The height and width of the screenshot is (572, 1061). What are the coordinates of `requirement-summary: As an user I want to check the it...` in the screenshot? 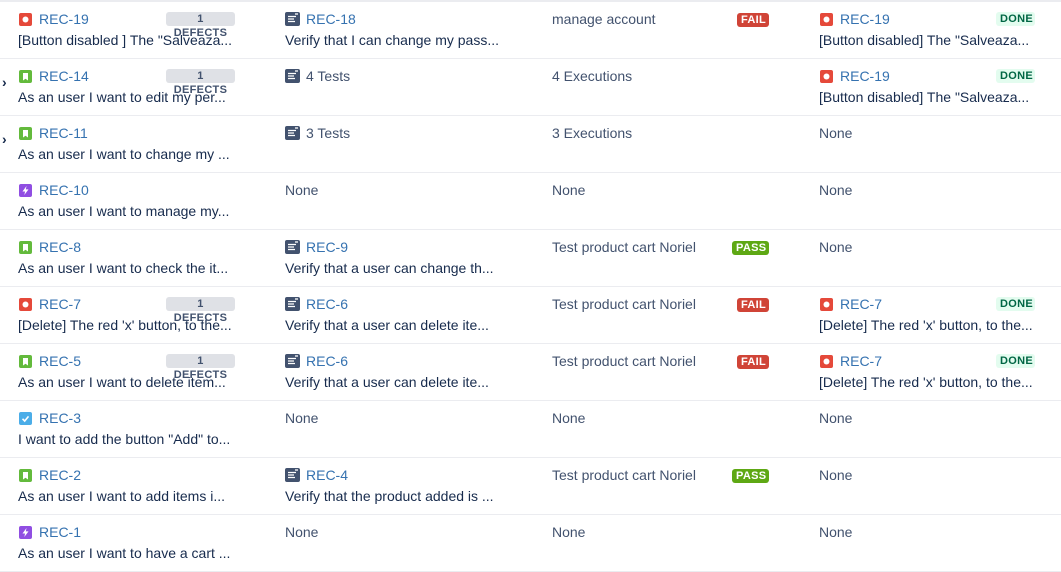 It's located at (123, 268).